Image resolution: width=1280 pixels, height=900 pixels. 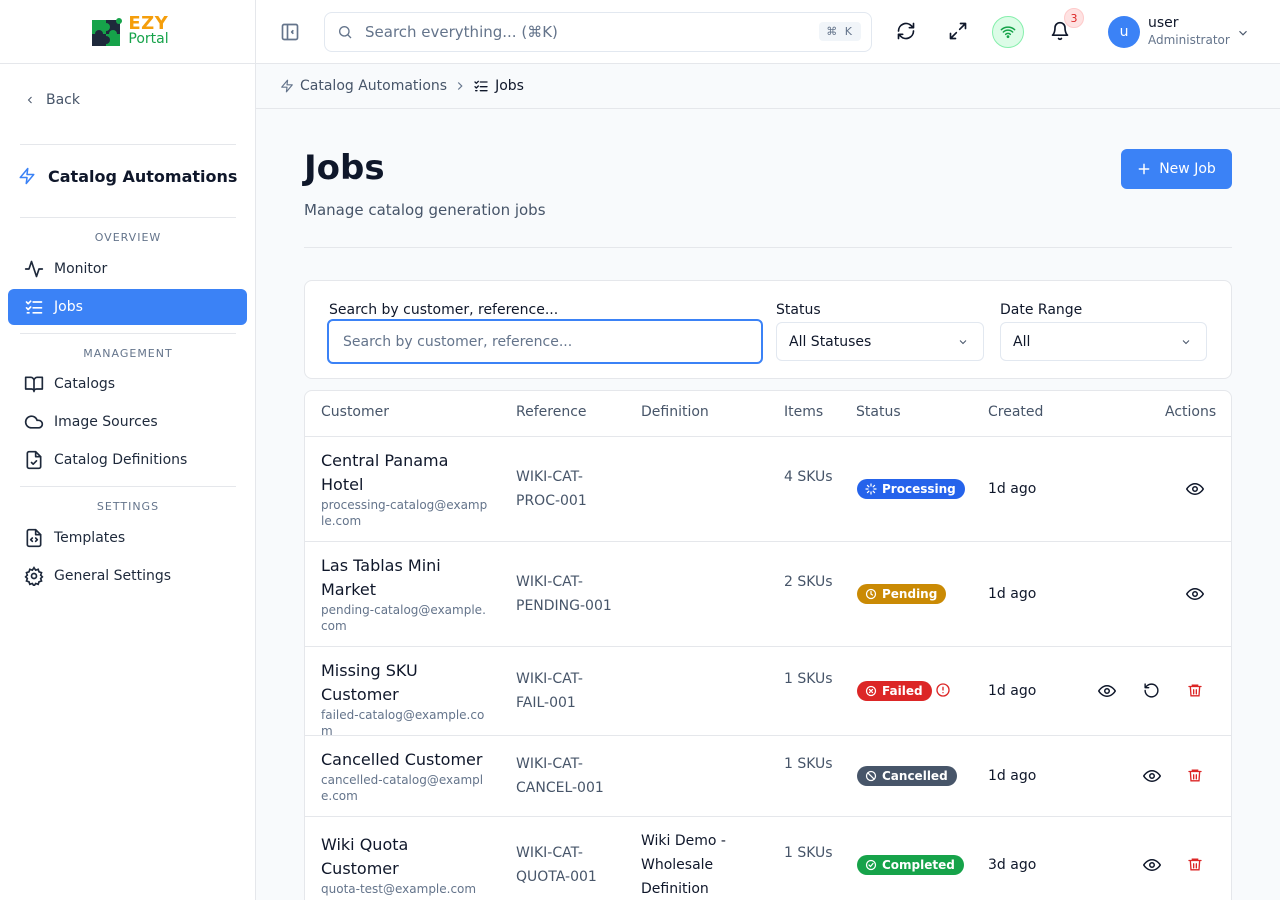 I want to click on sidebar-item-jobs: Jobs, so click(x=127, y=307).